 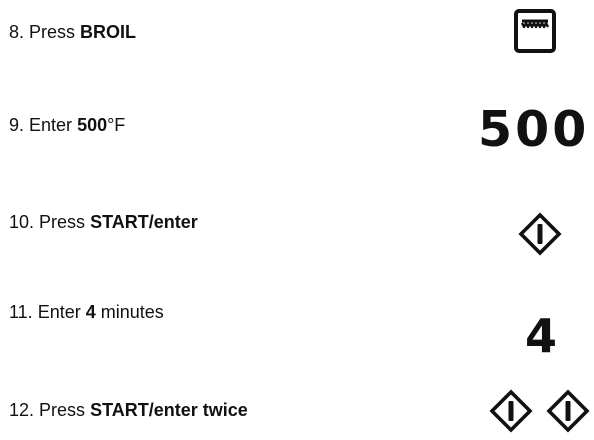 I want to click on step-9: 9. Enter 500°F, so click(x=67, y=125).